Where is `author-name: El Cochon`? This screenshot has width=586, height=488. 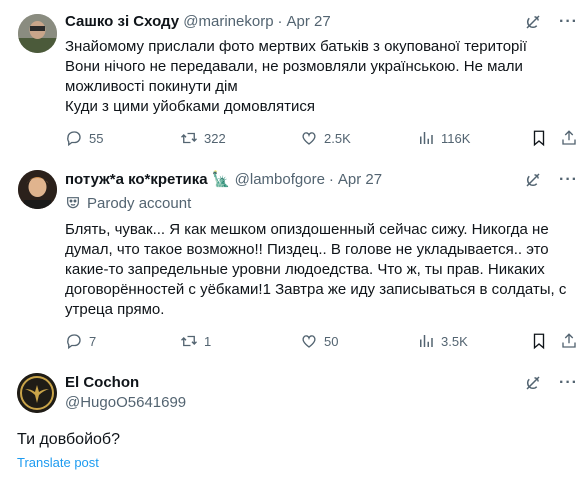
author-name: El Cochon is located at coordinates (102, 382).